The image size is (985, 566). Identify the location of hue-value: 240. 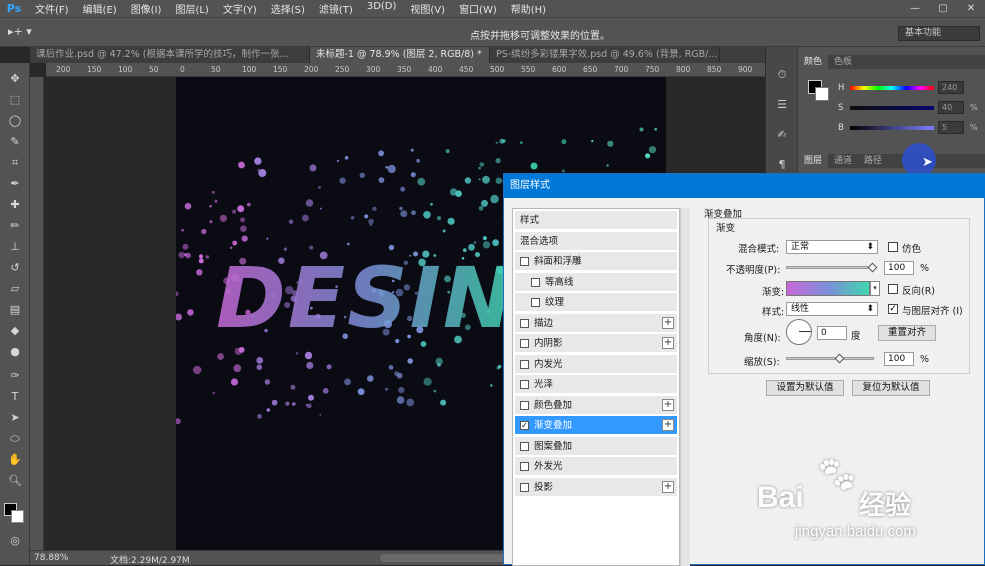
(951, 87).